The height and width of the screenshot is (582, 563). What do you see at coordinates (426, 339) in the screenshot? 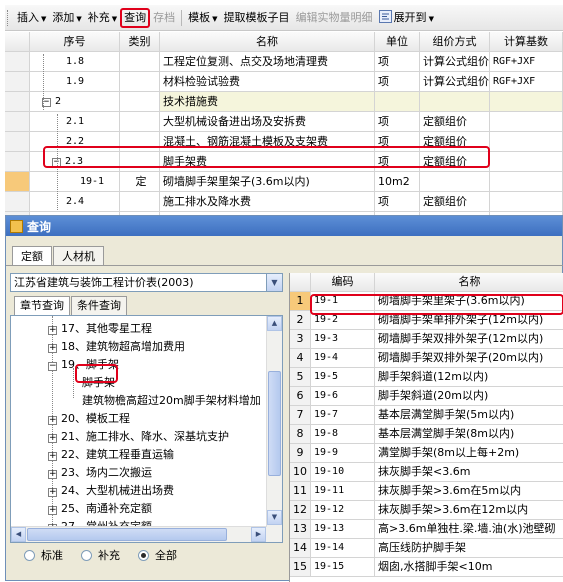
I see `table-row: 3 19-3 砌墙脚手架双排外架子(12m以内)` at bounding box center [426, 339].